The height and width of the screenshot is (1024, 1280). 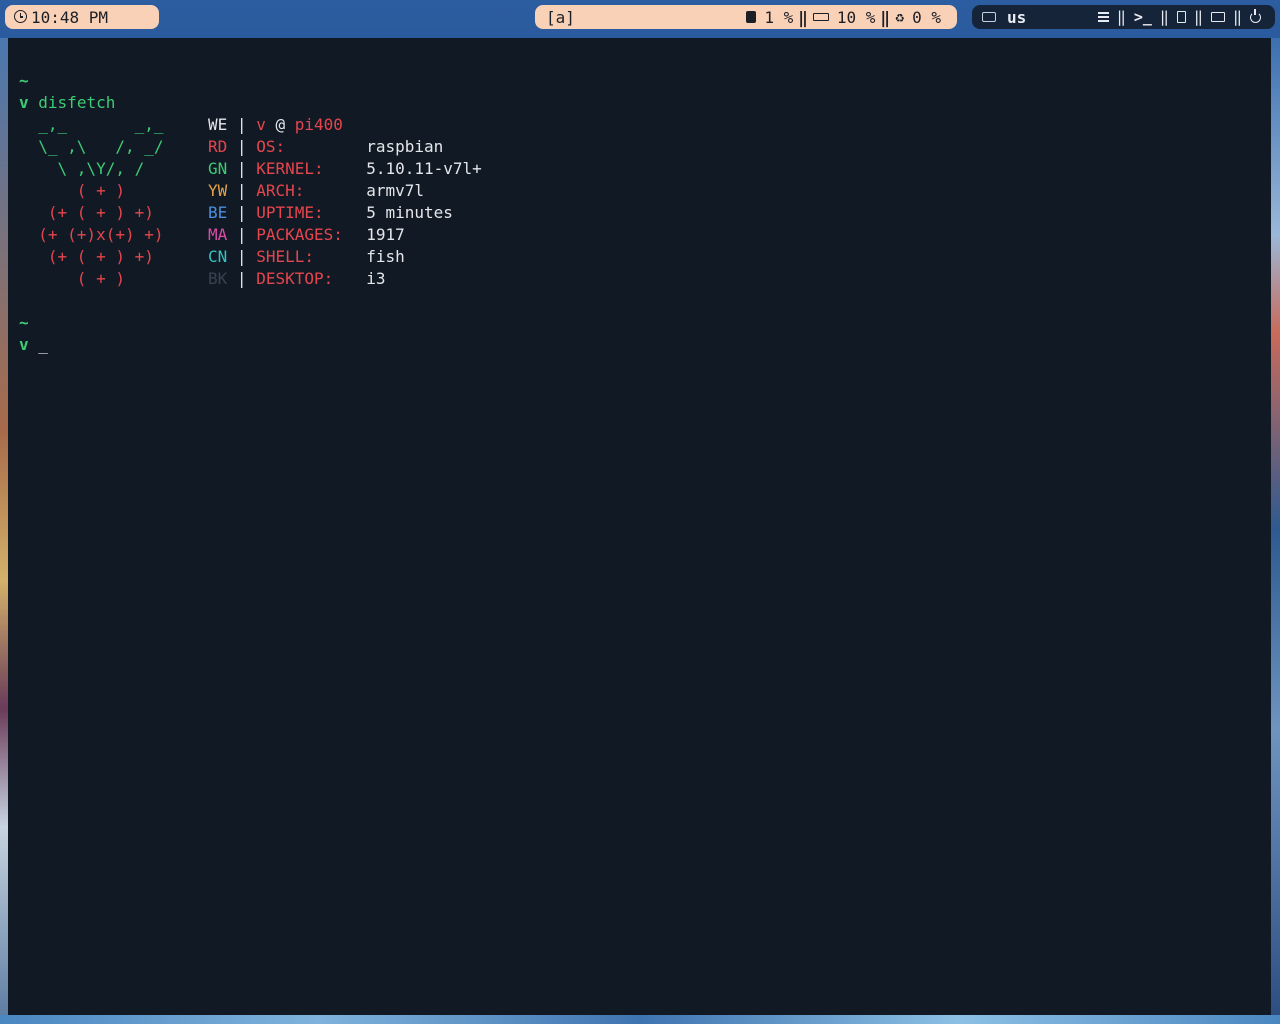 I want to click on ascii-art-line: \_ ,\ /, _/, so click(x=91, y=146).